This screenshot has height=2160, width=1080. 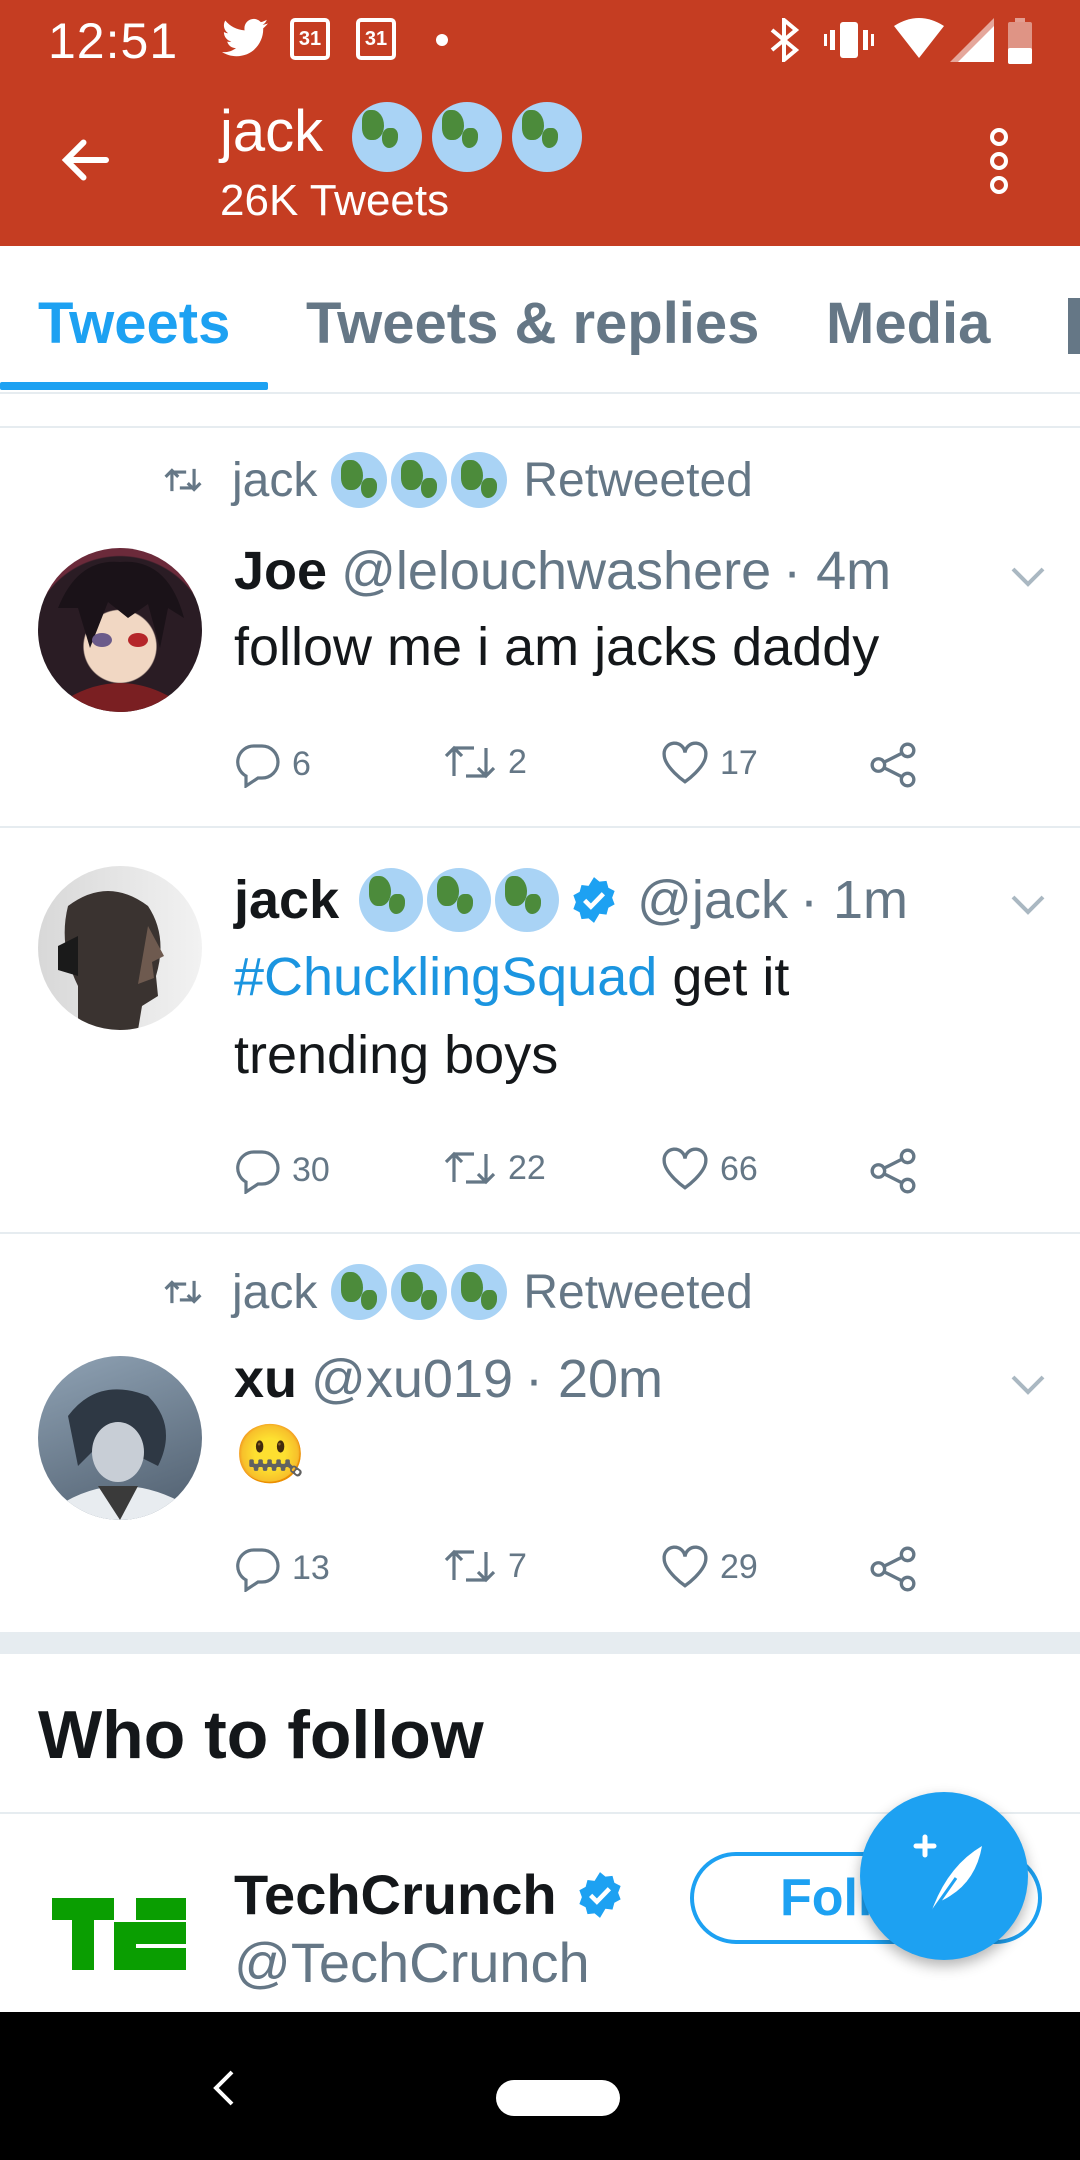 What do you see at coordinates (557, 647) in the screenshot?
I see `tweet-text: follow me i am jacks daddy` at bounding box center [557, 647].